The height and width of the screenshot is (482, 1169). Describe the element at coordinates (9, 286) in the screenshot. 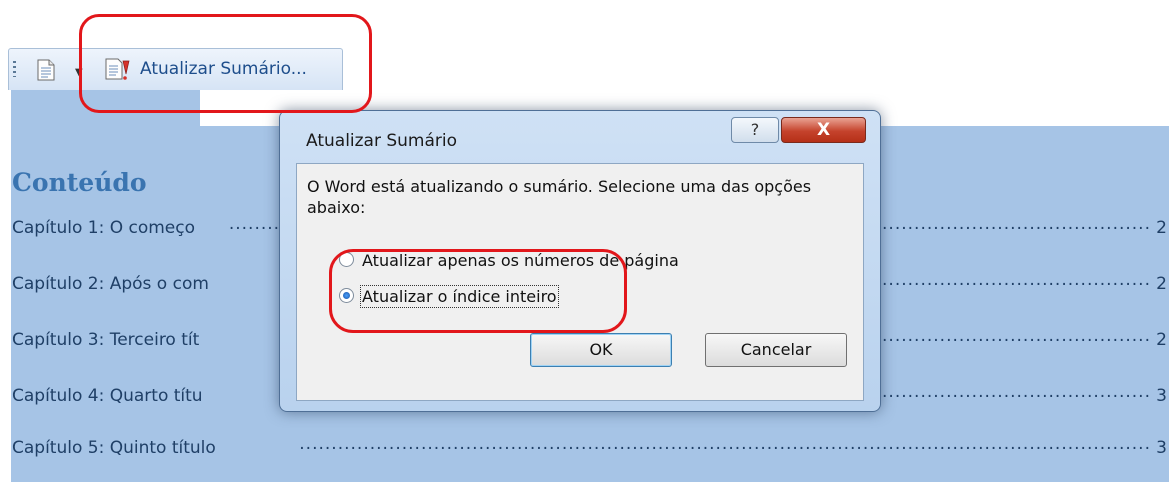

I see `page-margin` at that location.